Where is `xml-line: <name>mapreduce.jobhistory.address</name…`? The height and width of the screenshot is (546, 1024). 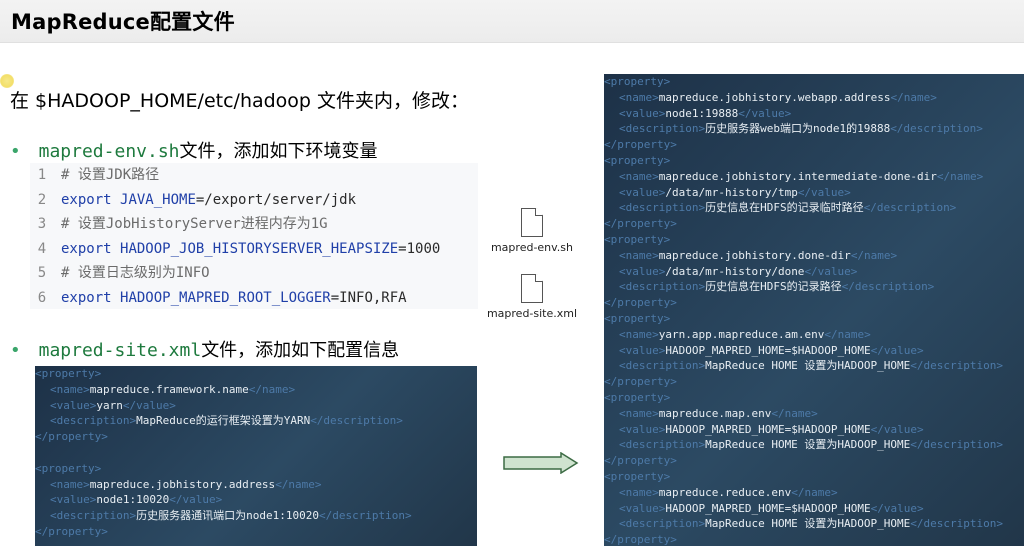 xml-line: <name>mapreduce.jobhistory.address</name… is located at coordinates (256, 485).